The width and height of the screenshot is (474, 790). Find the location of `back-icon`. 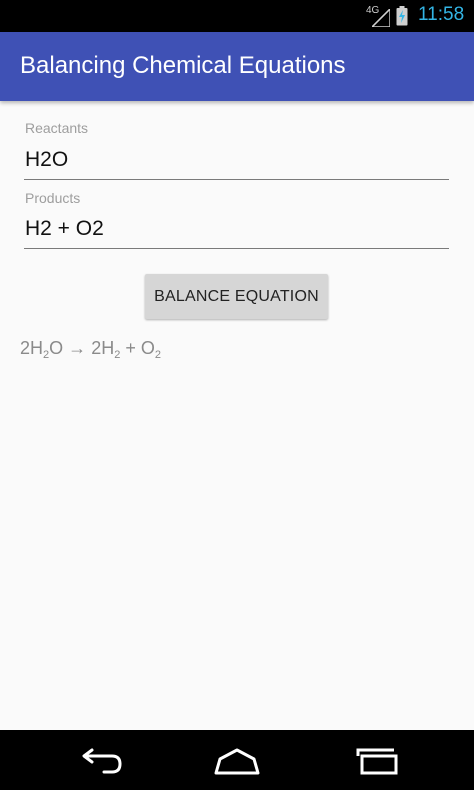

back-icon is located at coordinates (99, 761).